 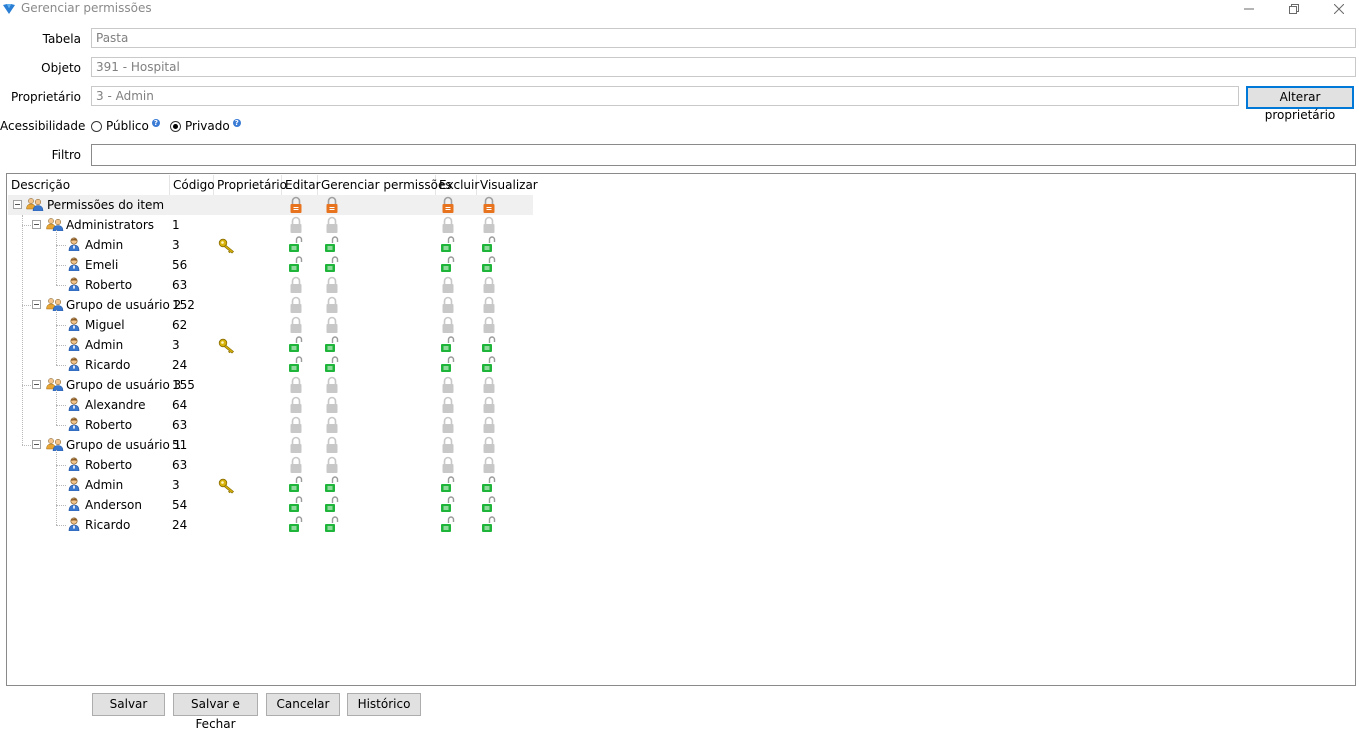 I want to click on historico-button: Histórico, so click(x=384, y=704).